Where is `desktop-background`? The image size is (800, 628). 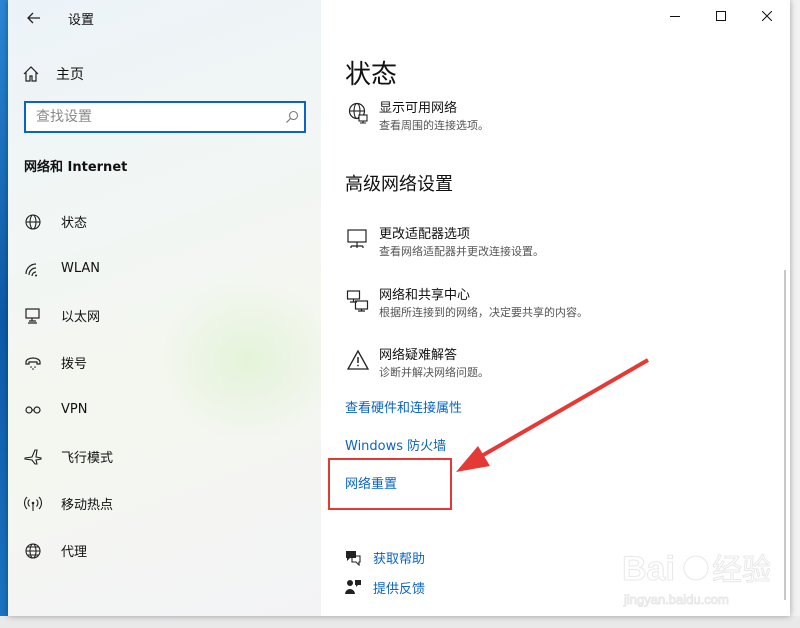 desktop-background is located at coordinates (4, 314).